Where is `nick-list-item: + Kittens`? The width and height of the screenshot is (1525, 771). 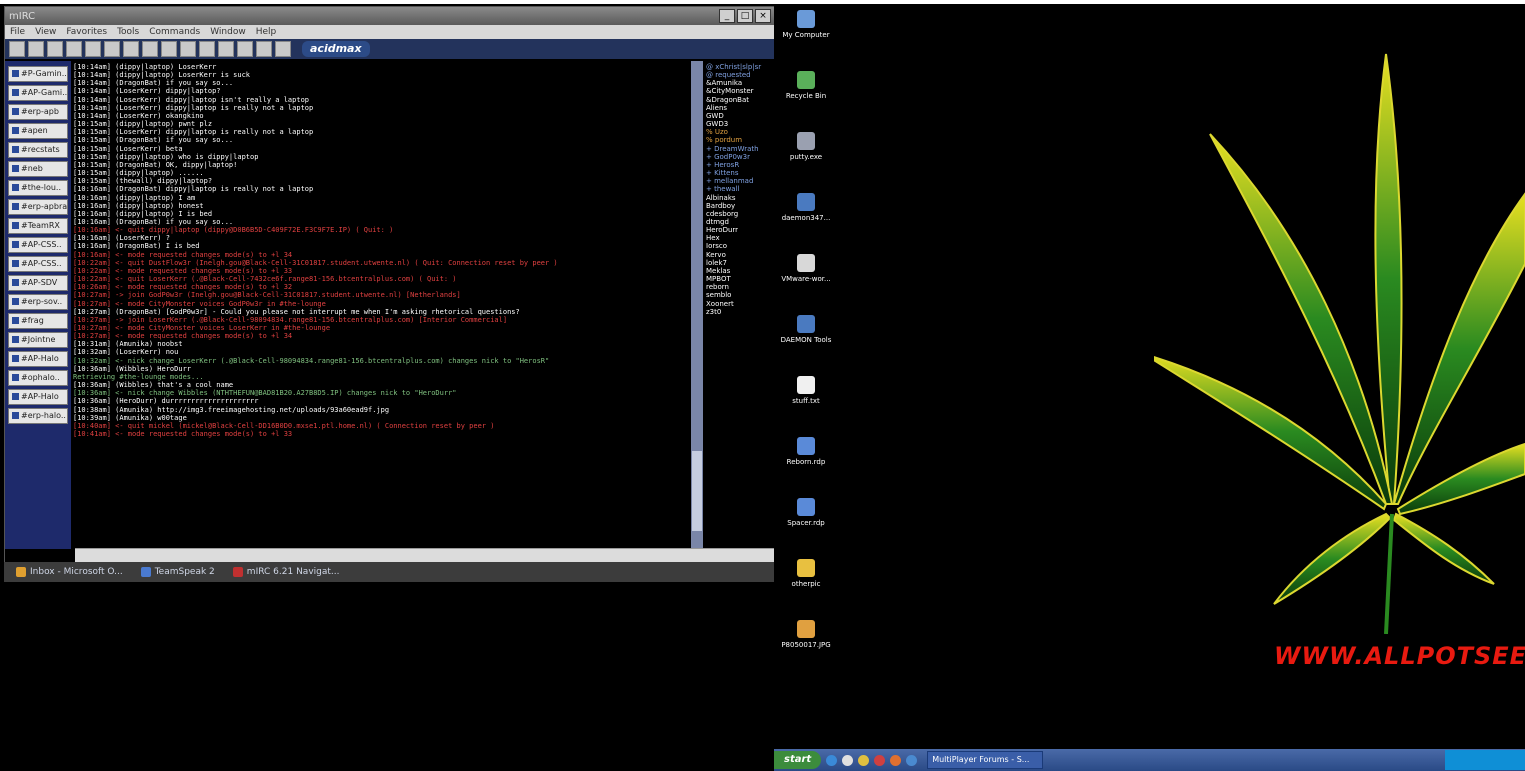
nick-list-item: + Kittens is located at coordinates (739, 173).